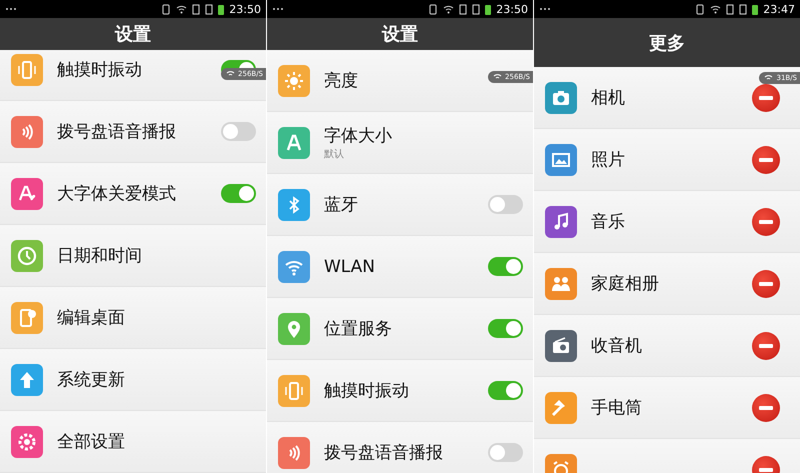 The height and width of the screenshot is (473, 800). I want to click on row-label: 大字体关爱模式, so click(116, 194).